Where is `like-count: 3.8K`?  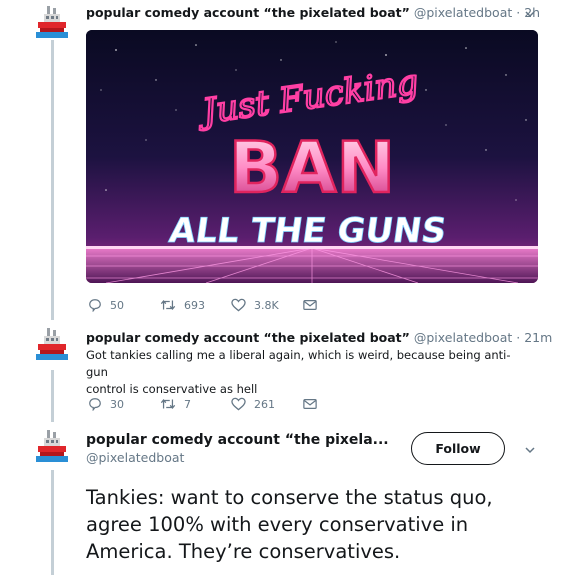
like-count: 3.8K is located at coordinates (266, 305).